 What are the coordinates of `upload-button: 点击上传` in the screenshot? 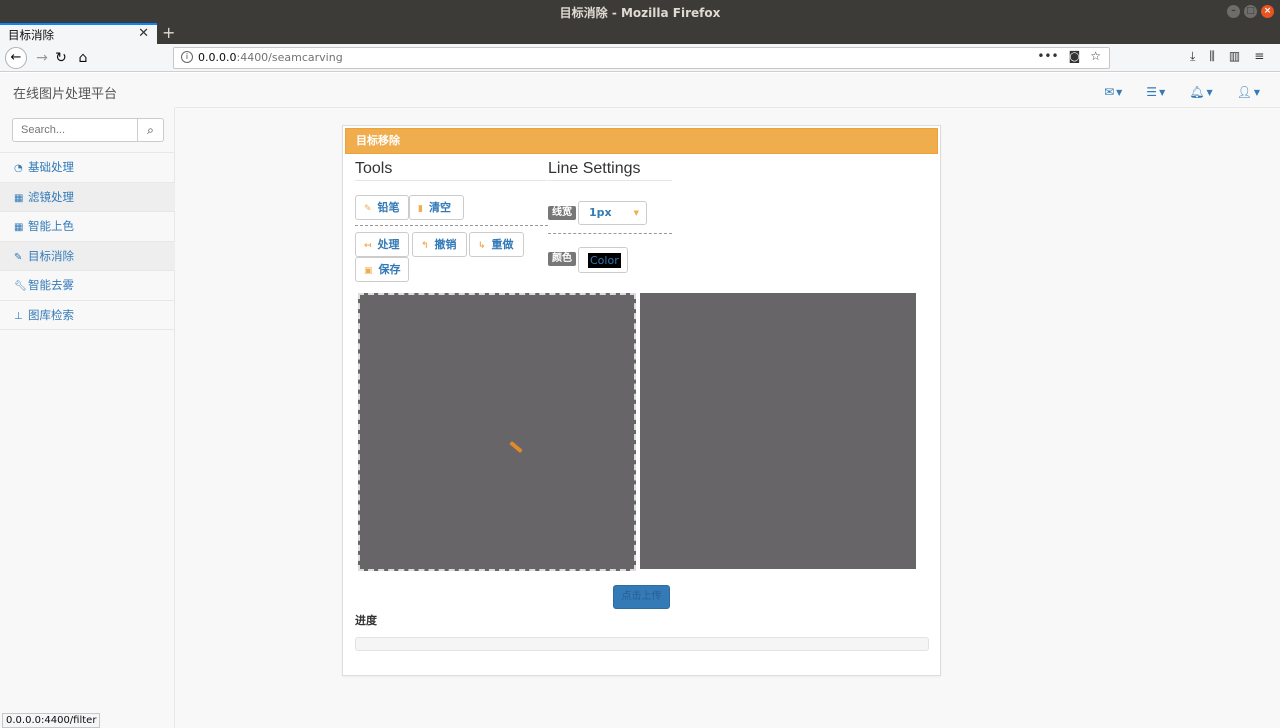 It's located at (641, 597).